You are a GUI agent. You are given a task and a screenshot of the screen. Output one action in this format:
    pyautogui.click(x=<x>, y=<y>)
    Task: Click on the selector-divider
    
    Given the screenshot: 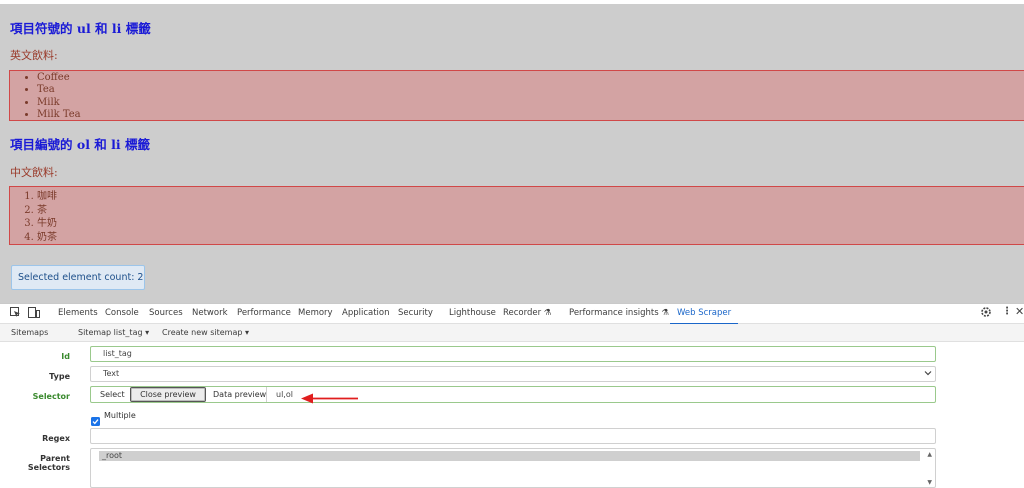 What is the action you would take?
    pyautogui.click(x=266, y=394)
    